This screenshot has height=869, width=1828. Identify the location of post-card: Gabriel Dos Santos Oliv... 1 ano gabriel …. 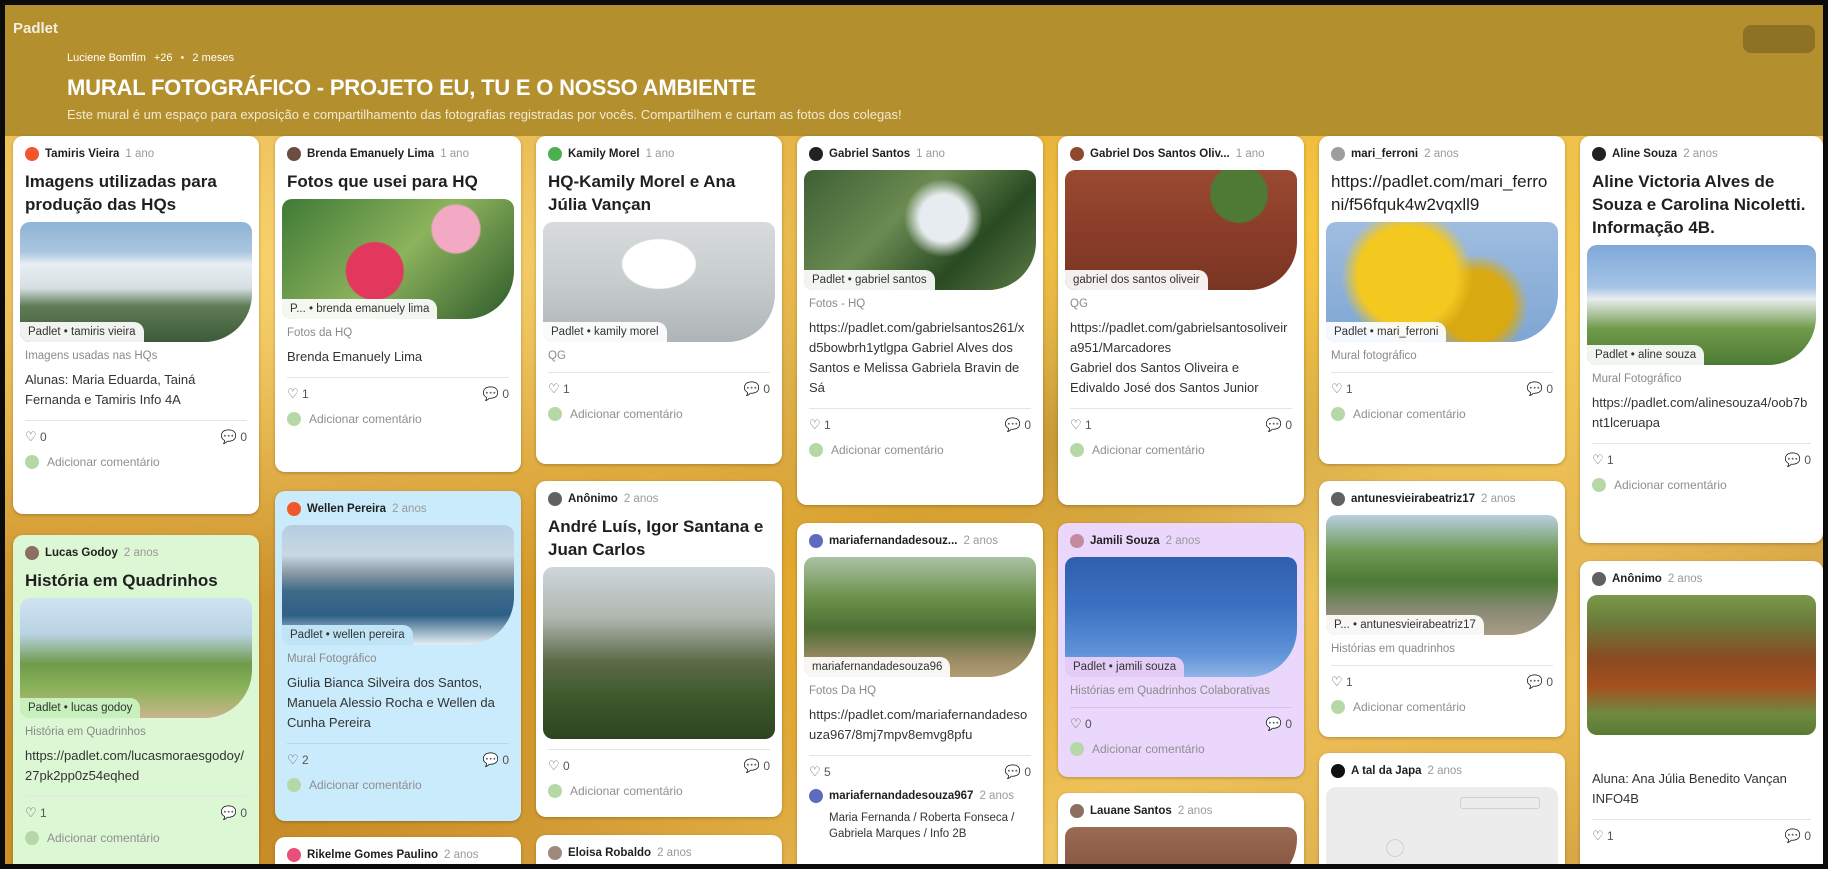
(1181, 320).